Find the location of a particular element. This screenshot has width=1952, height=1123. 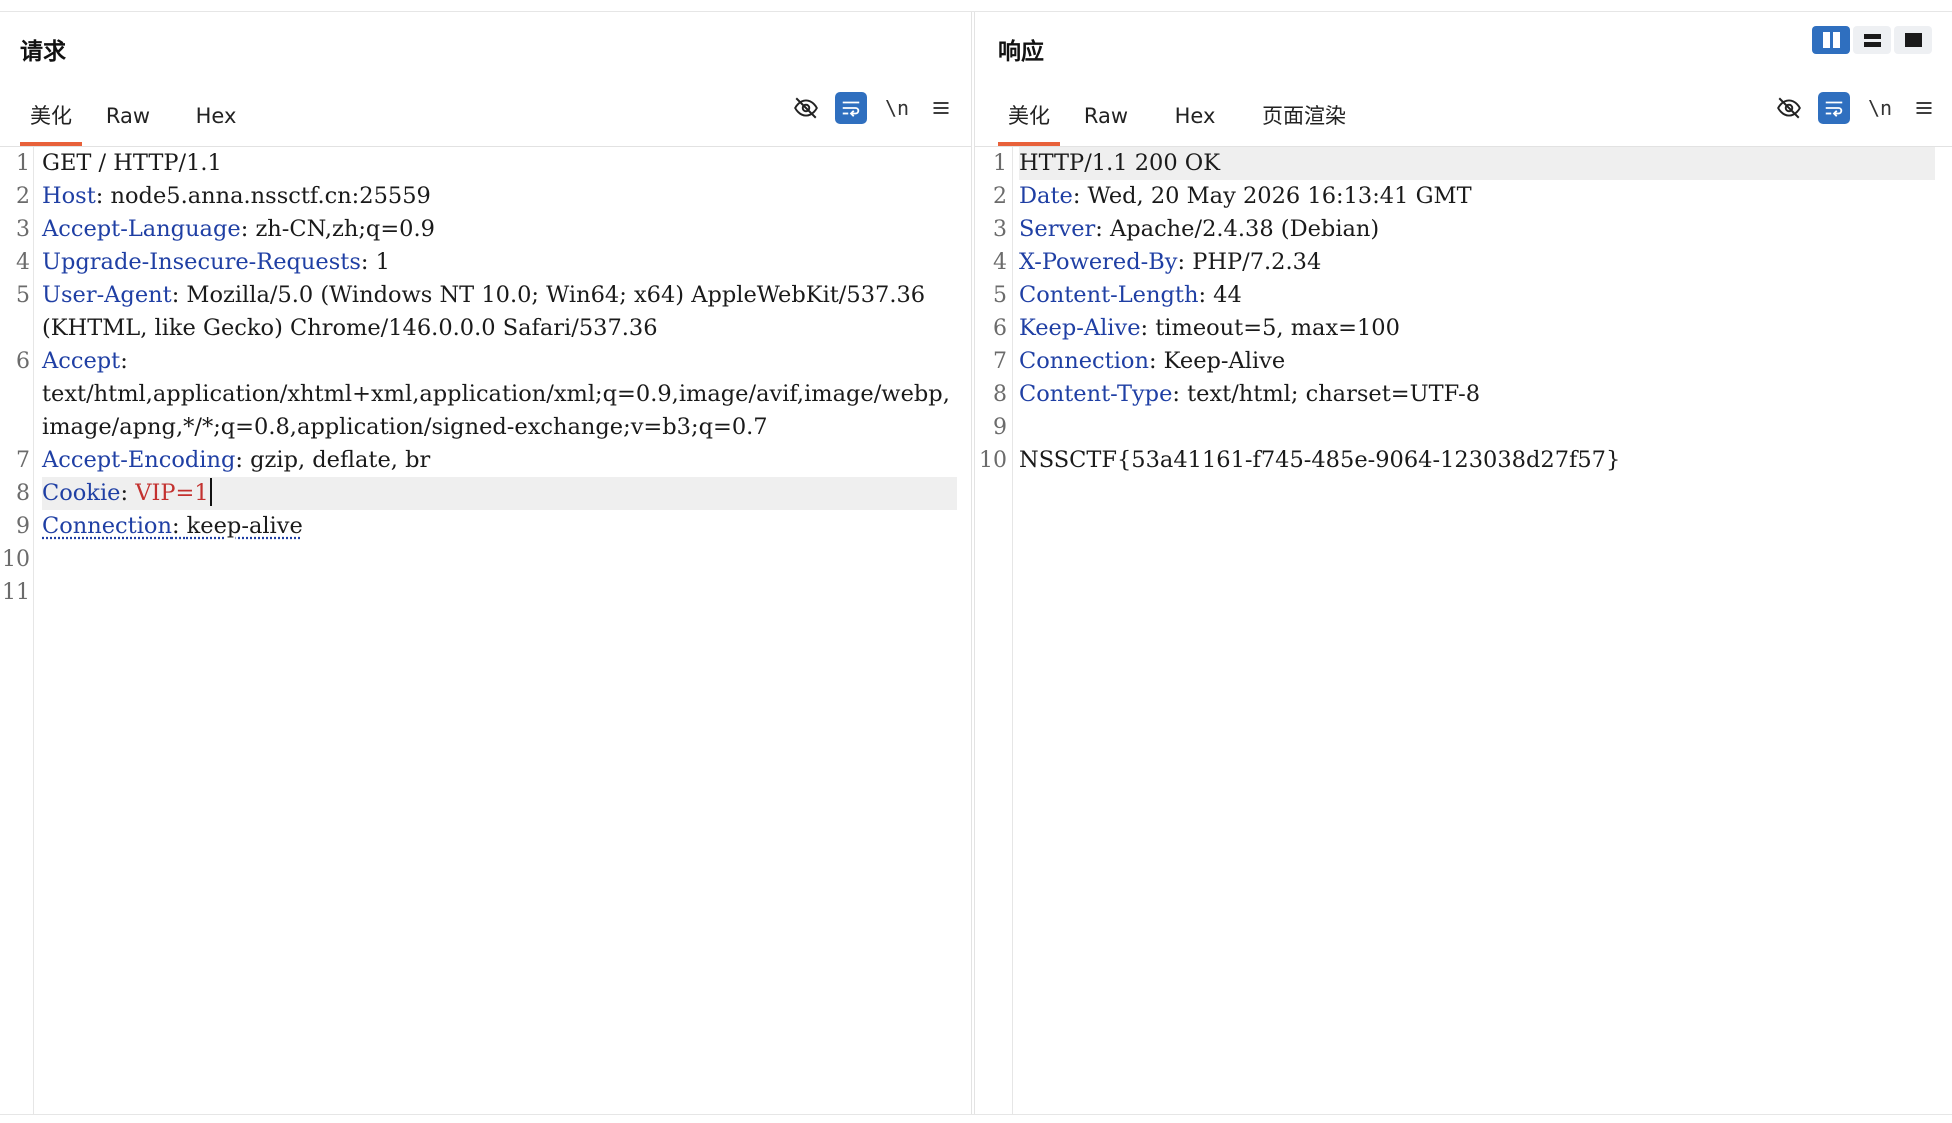

text-caret is located at coordinates (210, 492).